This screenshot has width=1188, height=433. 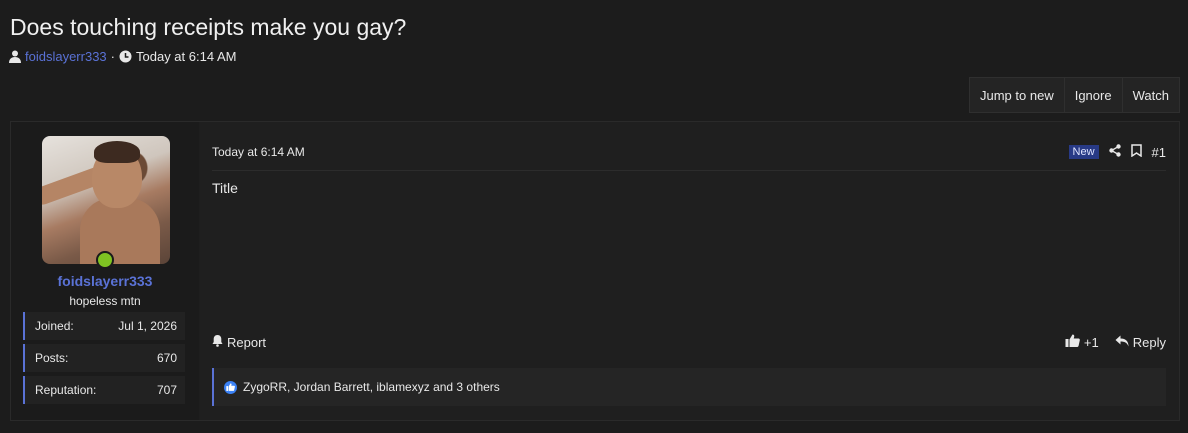 What do you see at coordinates (1122, 342) in the screenshot?
I see `reply-icon` at bounding box center [1122, 342].